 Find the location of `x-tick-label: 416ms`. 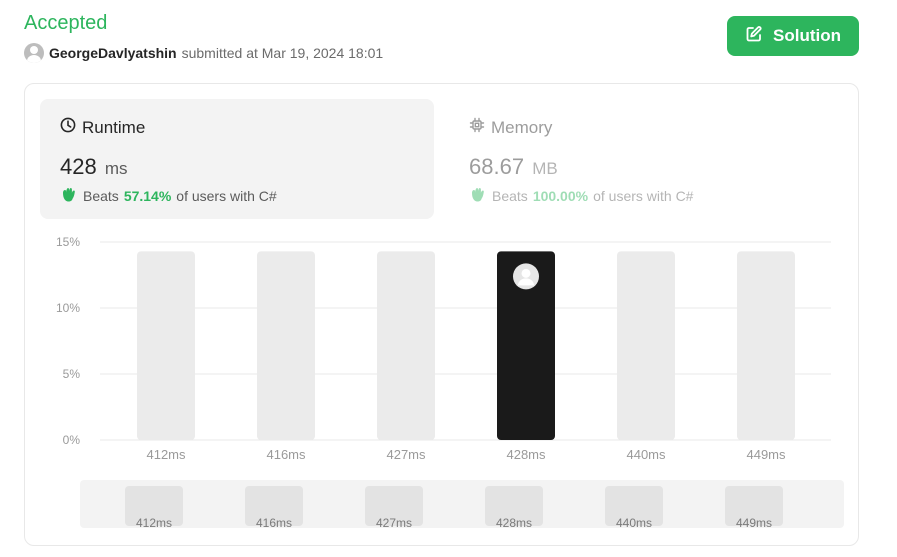

x-tick-label: 416ms is located at coordinates (286, 454).